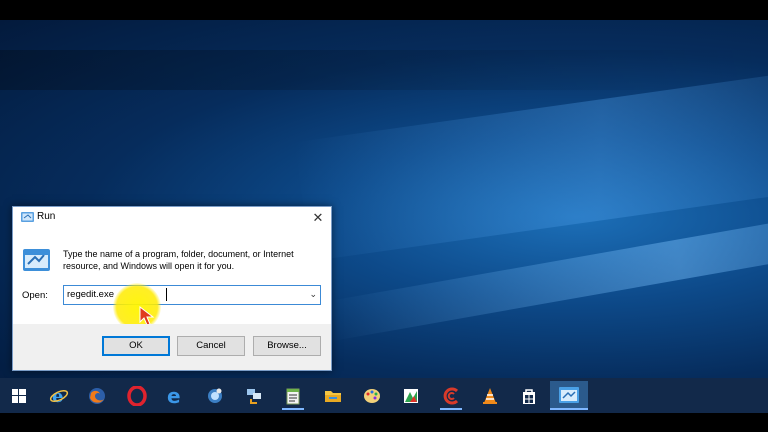 This screenshot has width=768, height=432. I want to click on globe-icon, so click(215, 395).